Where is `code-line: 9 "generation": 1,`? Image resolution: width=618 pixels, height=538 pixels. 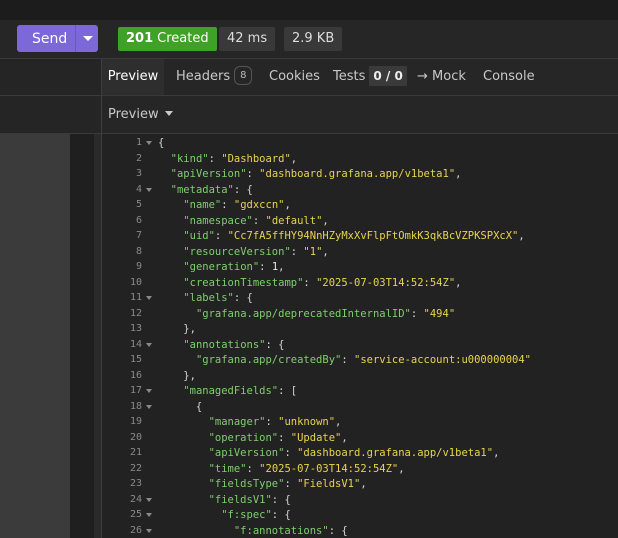
code-line: 9 "generation": 1, is located at coordinates (360, 269).